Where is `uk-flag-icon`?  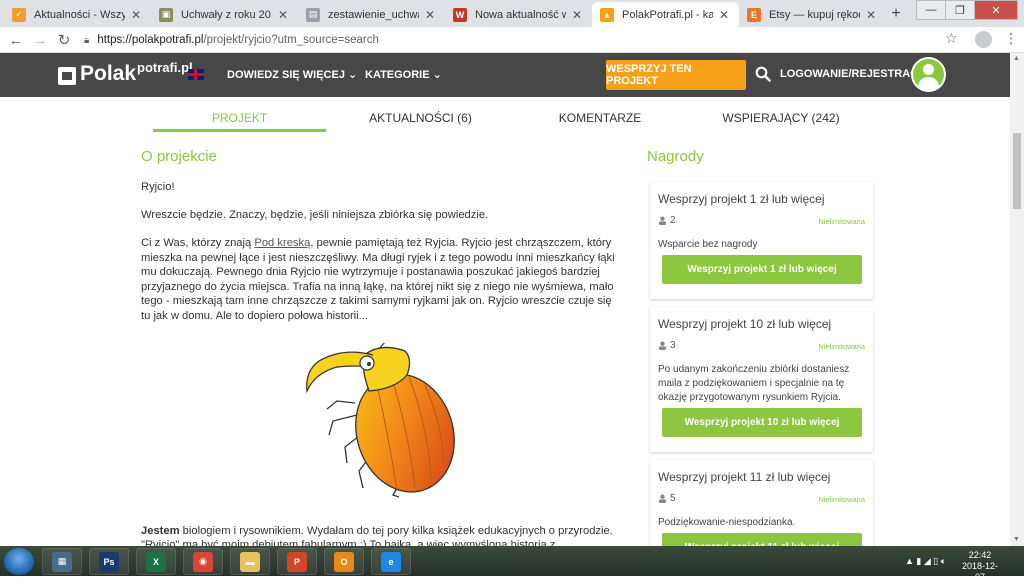
uk-flag-icon is located at coordinates (196, 74).